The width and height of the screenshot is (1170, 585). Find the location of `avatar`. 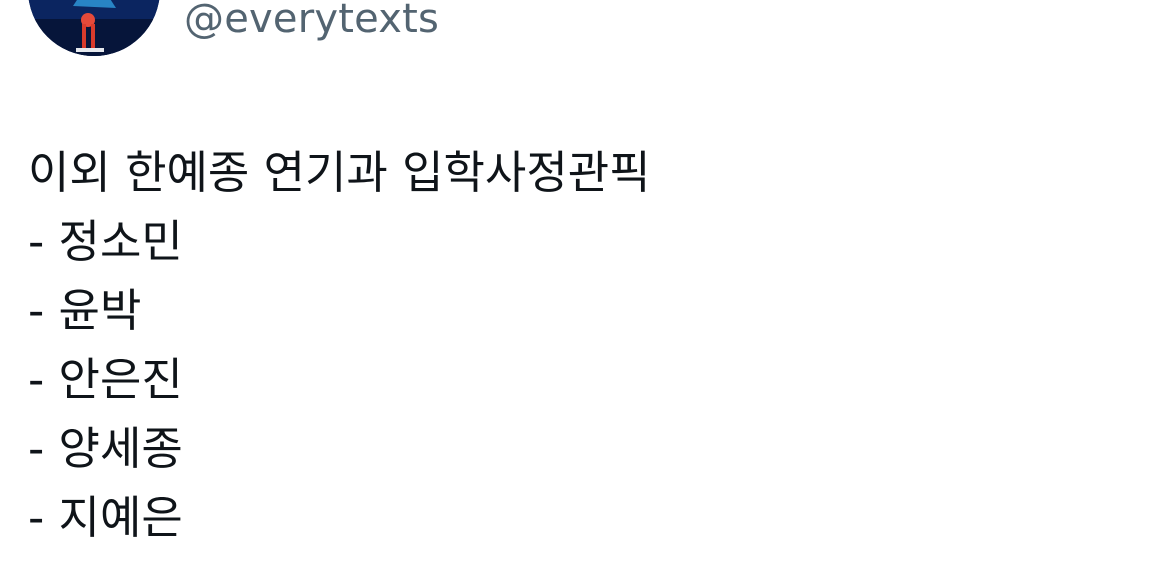

avatar is located at coordinates (94, 28).